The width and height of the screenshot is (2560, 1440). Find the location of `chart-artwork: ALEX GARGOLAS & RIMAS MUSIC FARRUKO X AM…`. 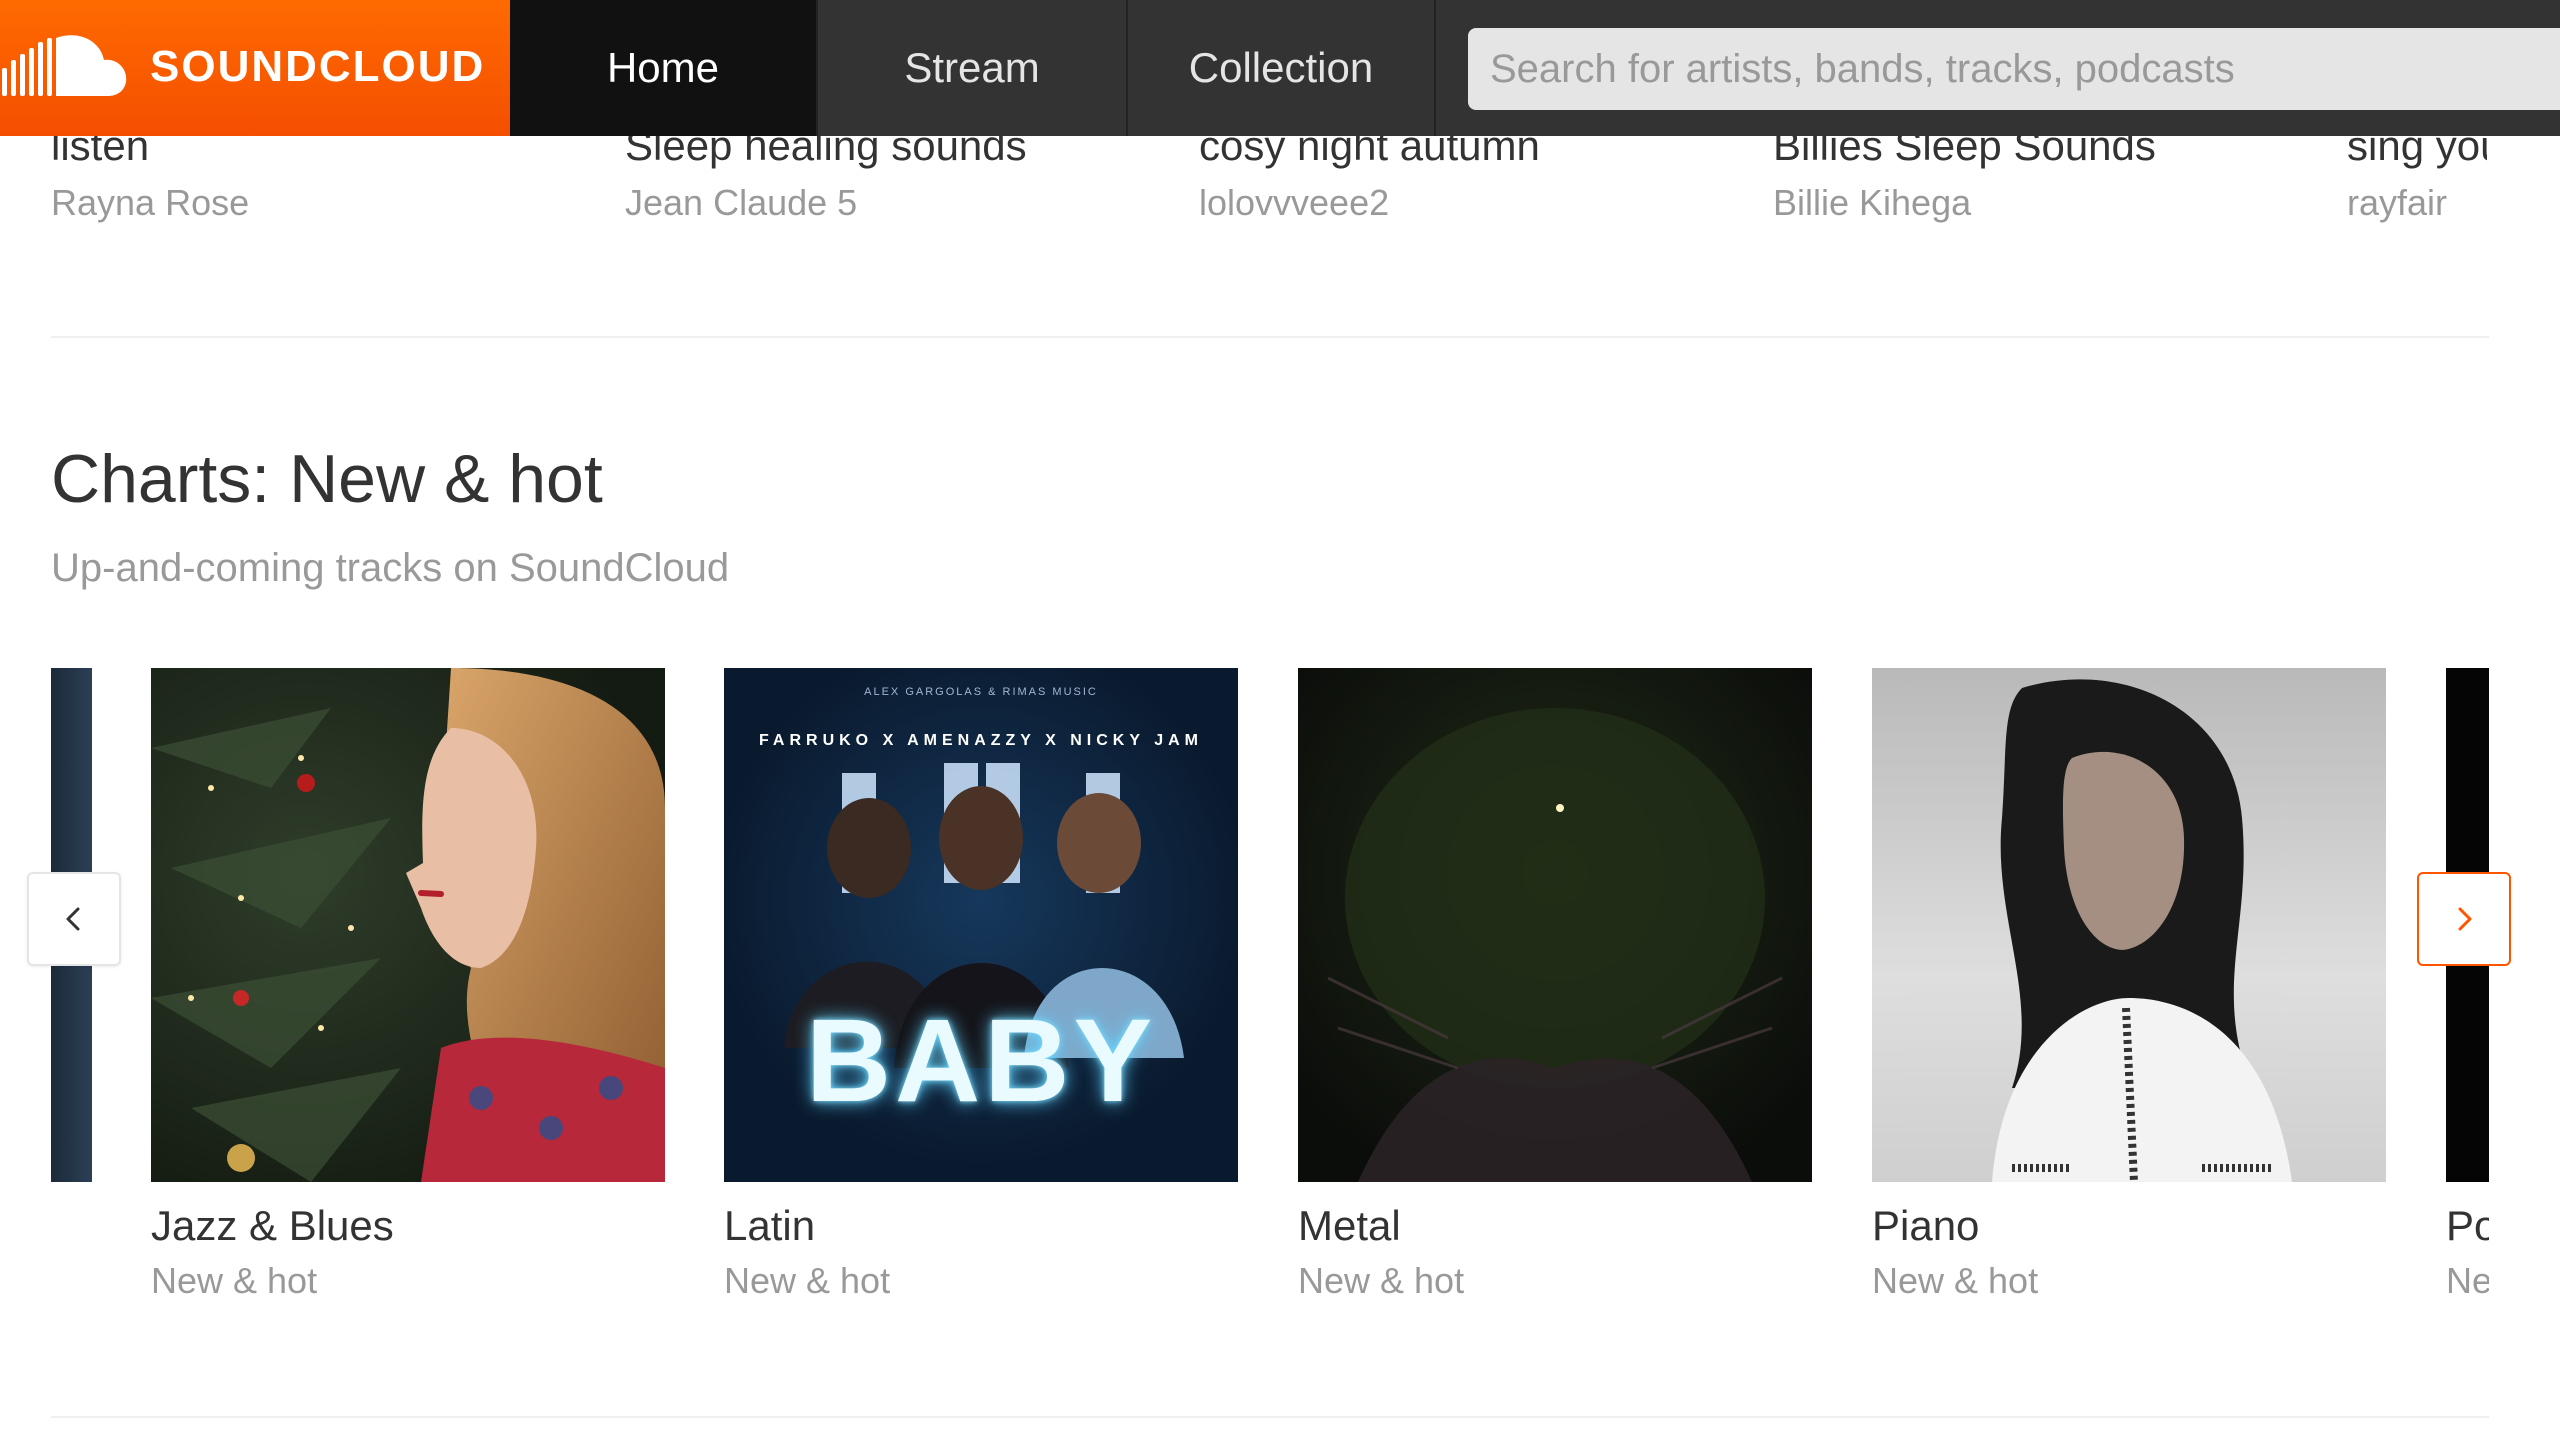

chart-artwork: ALEX GARGOLAS & RIMAS MUSIC FARRUKO X AM… is located at coordinates (981, 925).